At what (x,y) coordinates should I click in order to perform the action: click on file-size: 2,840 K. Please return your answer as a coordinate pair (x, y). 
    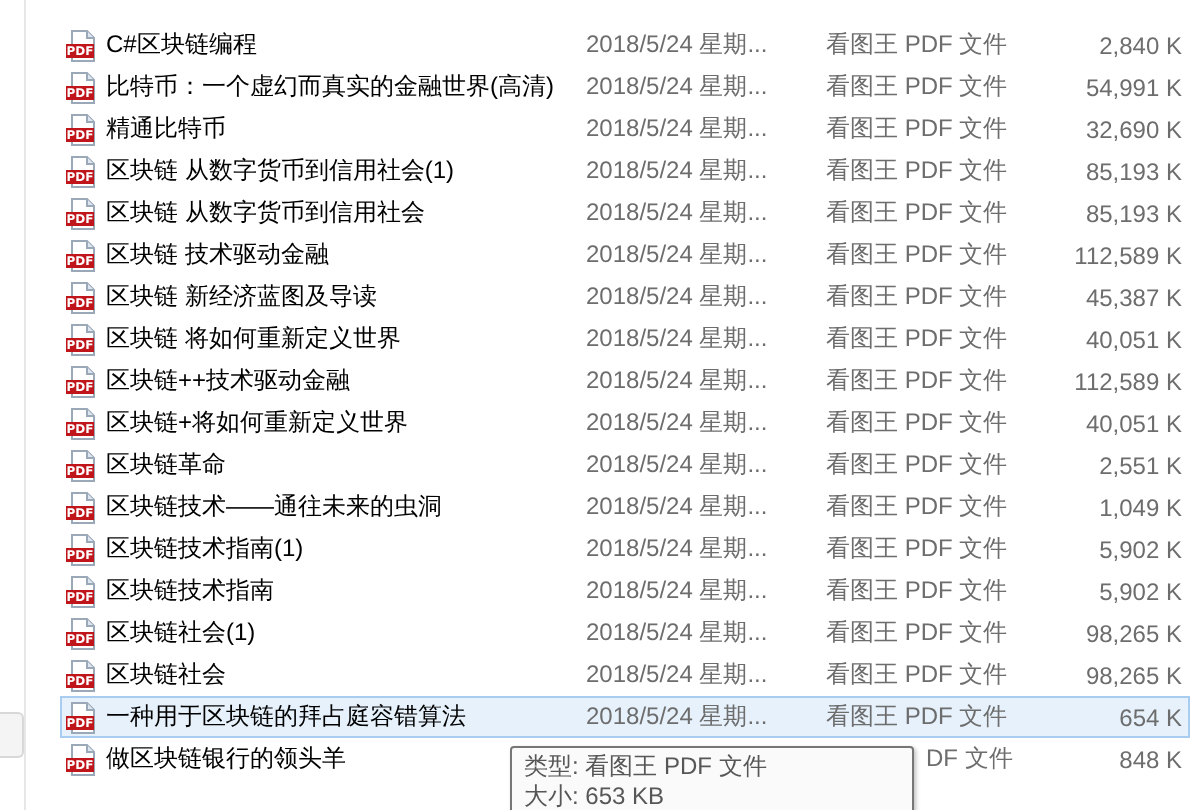
    Looking at the image, I should click on (1139, 45).